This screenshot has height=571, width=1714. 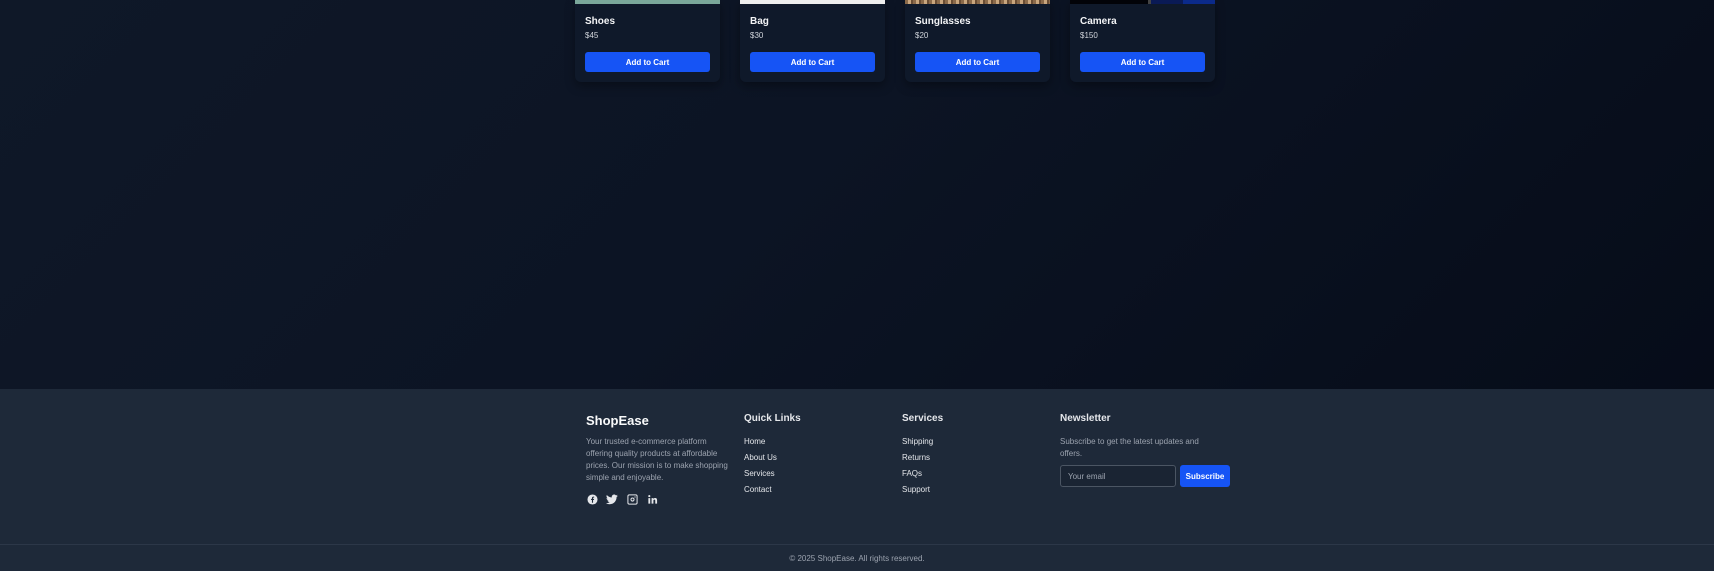 What do you see at coordinates (812, 2) in the screenshot?
I see `product-image-bag` at bounding box center [812, 2].